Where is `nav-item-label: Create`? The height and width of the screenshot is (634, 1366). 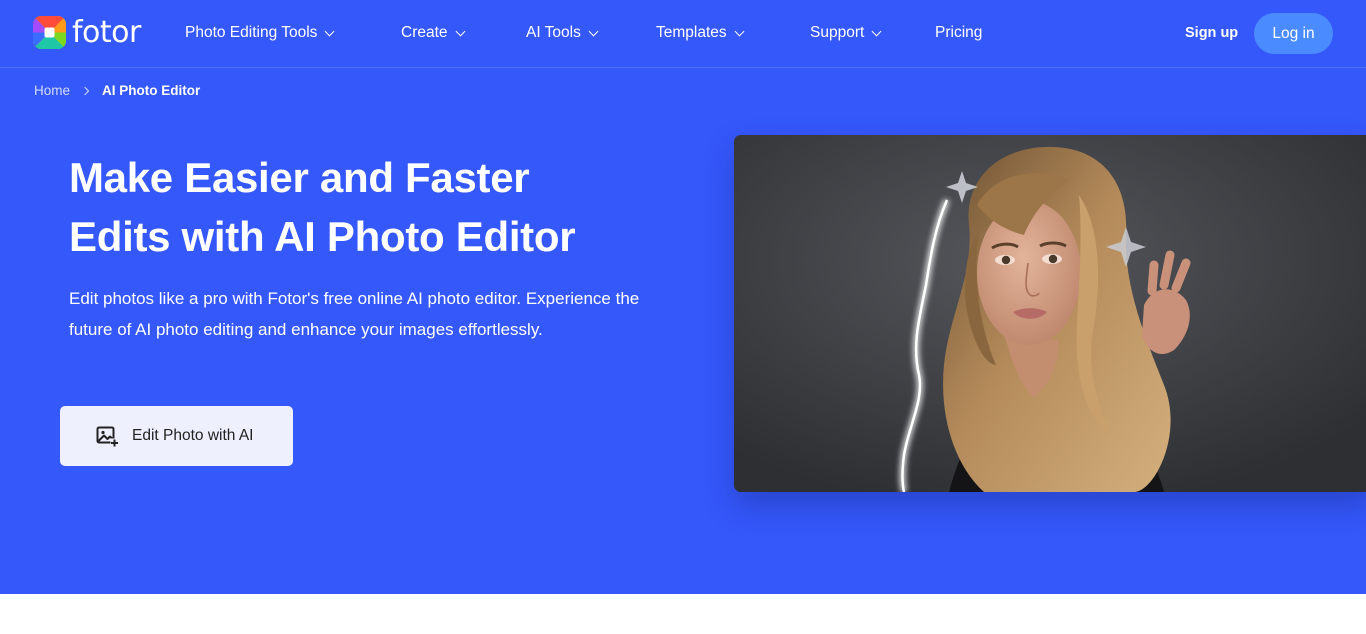
nav-item-label: Create is located at coordinates (424, 32).